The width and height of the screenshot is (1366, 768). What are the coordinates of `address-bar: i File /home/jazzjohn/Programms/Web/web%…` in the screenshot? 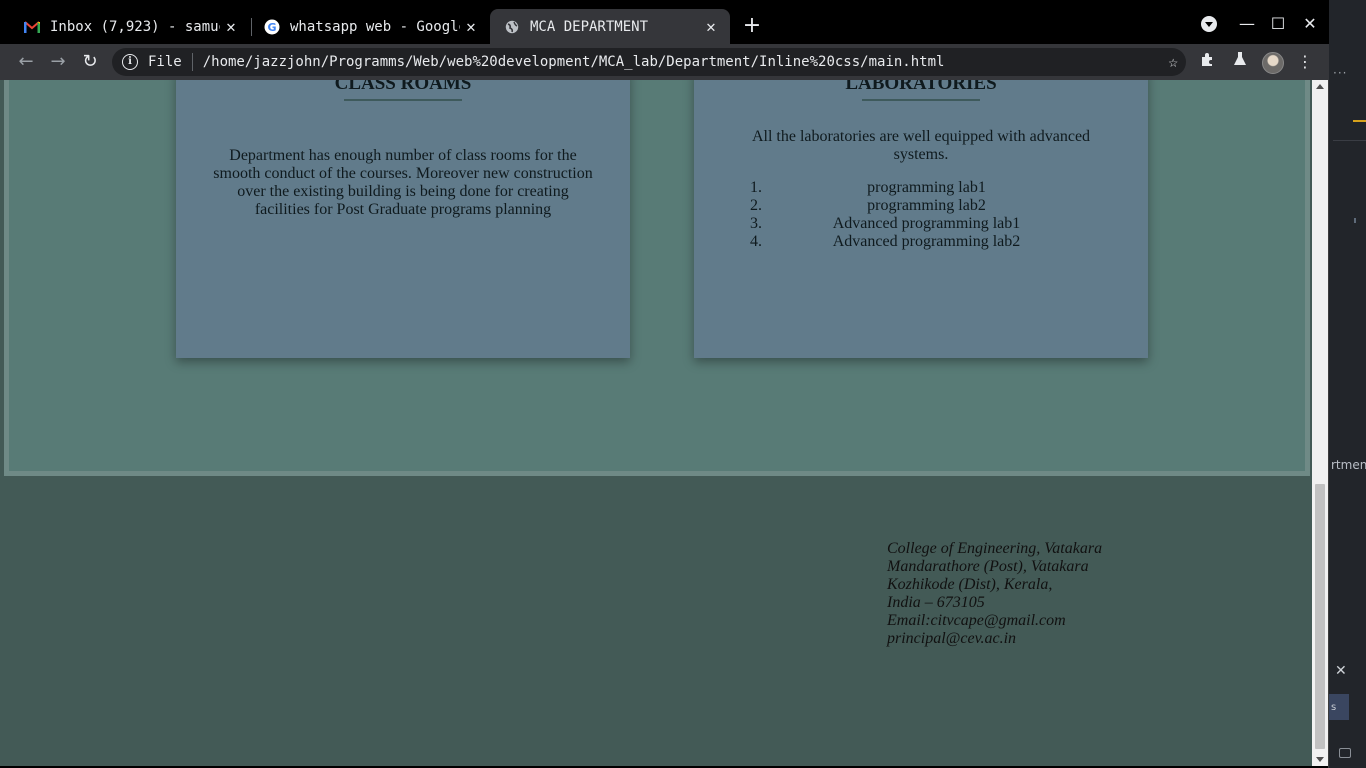 It's located at (649, 62).